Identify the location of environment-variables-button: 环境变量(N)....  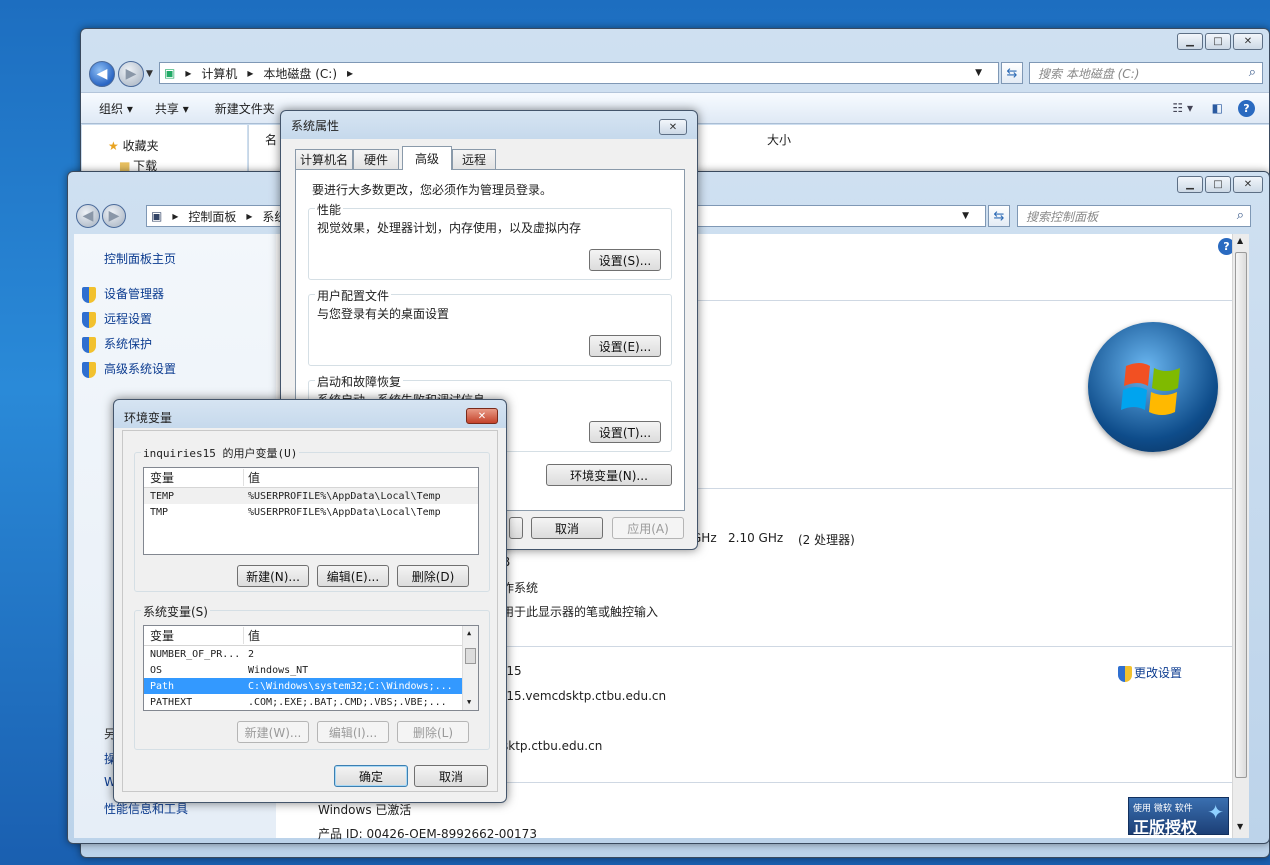
(609, 475).